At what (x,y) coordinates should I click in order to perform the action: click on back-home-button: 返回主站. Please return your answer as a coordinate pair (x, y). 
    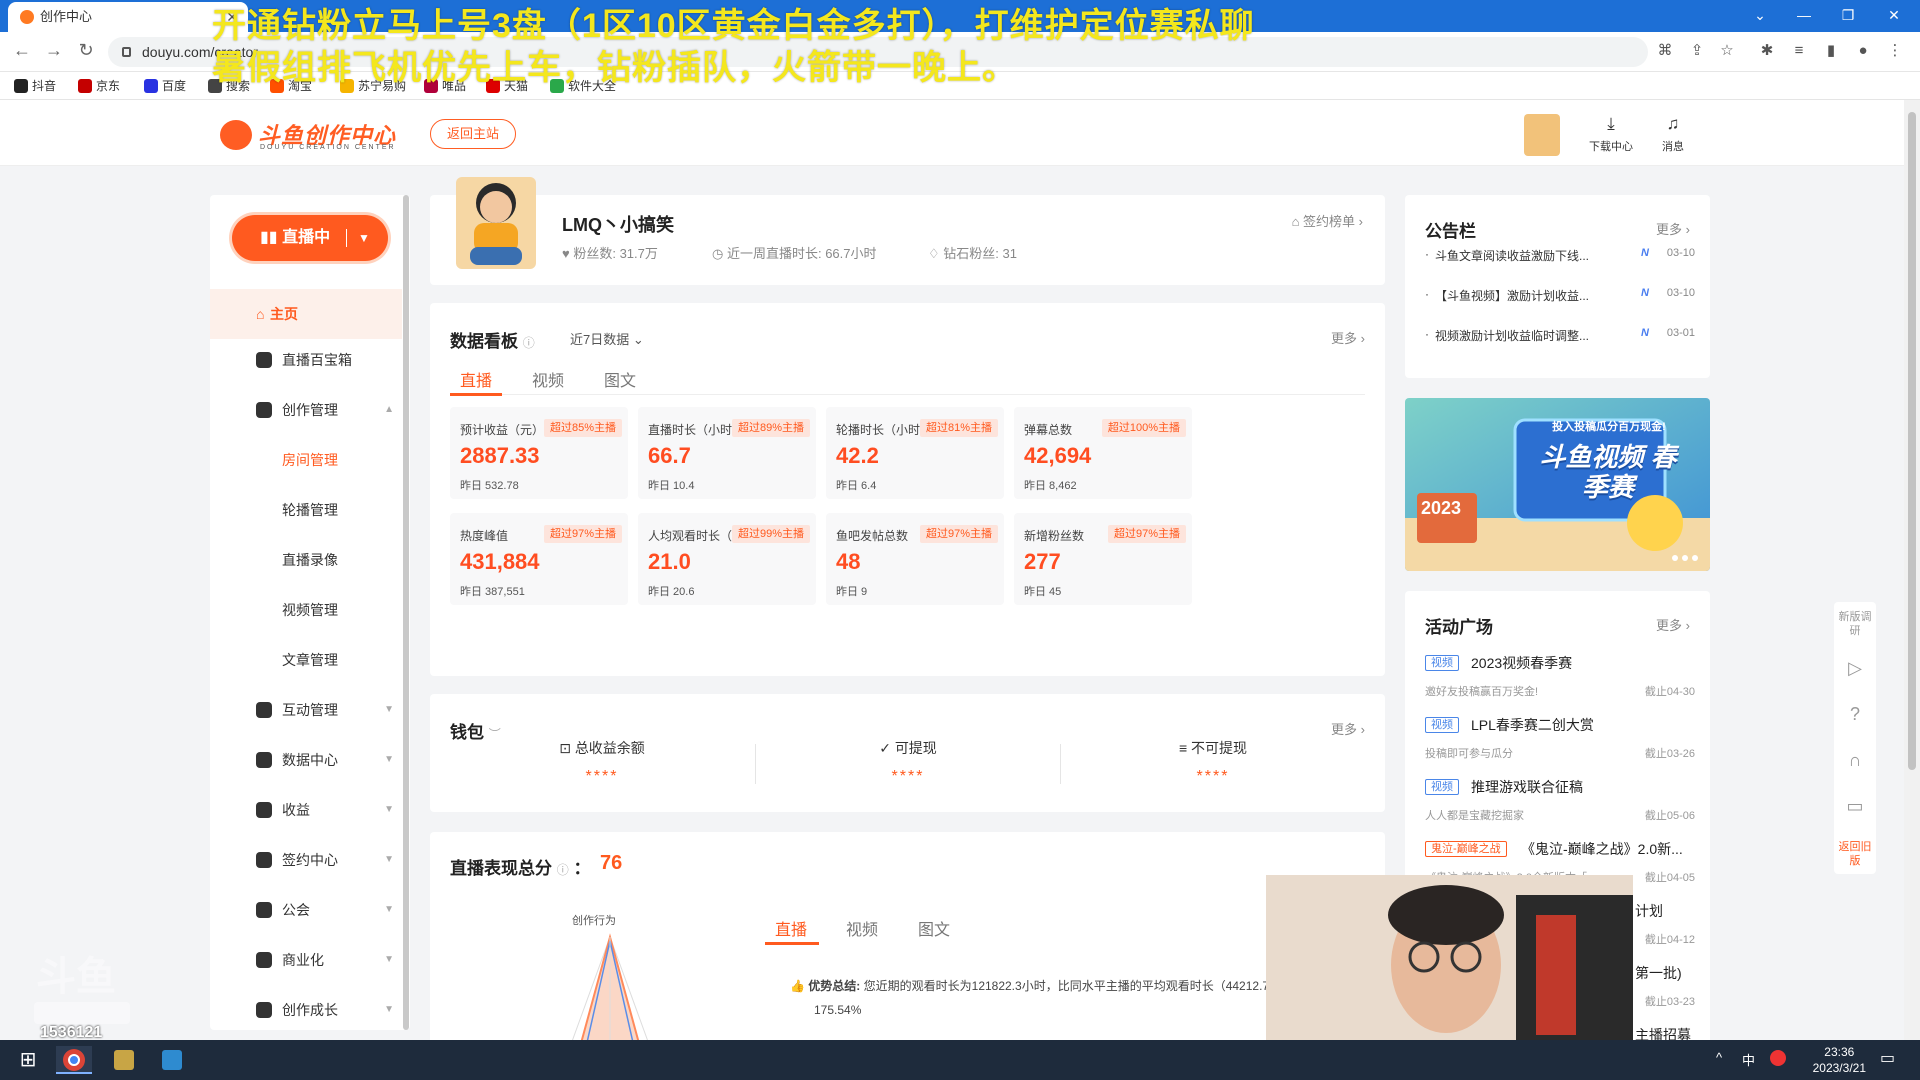
    Looking at the image, I should click on (473, 134).